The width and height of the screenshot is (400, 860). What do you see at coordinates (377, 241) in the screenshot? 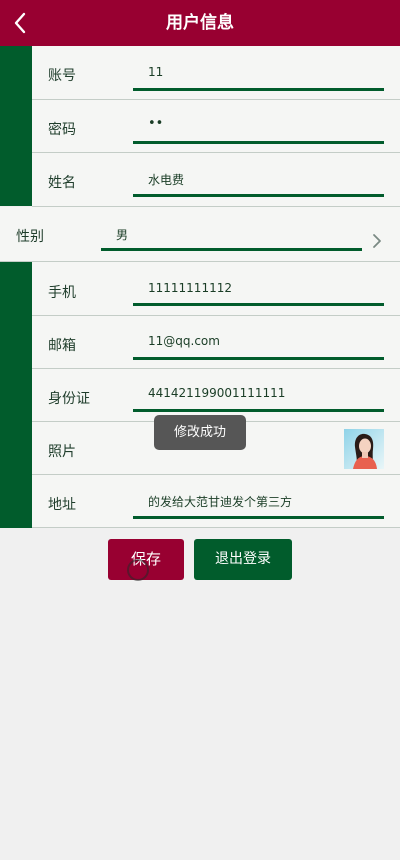
I see `chevron-right-icon` at bounding box center [377, 241].